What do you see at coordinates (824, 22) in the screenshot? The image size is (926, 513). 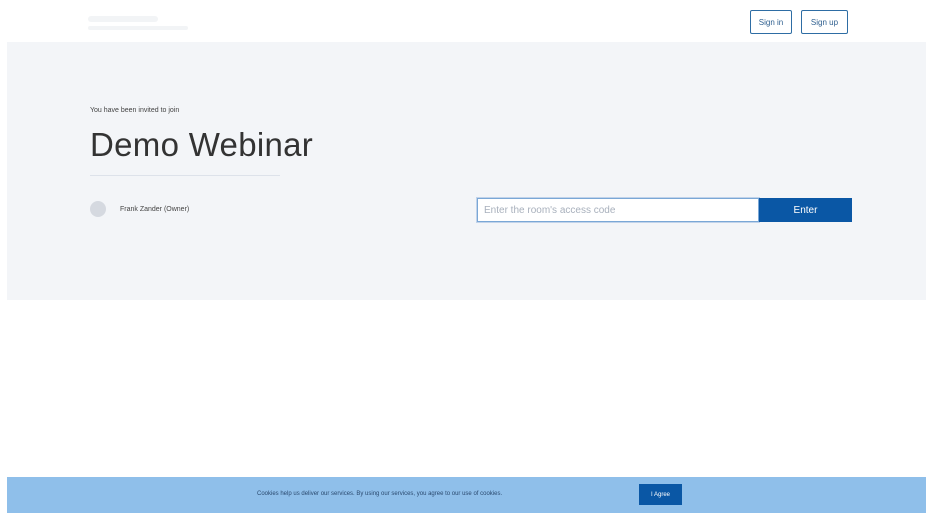 I see `sign-up-button: Sign up` at bounding box center [824, 22].